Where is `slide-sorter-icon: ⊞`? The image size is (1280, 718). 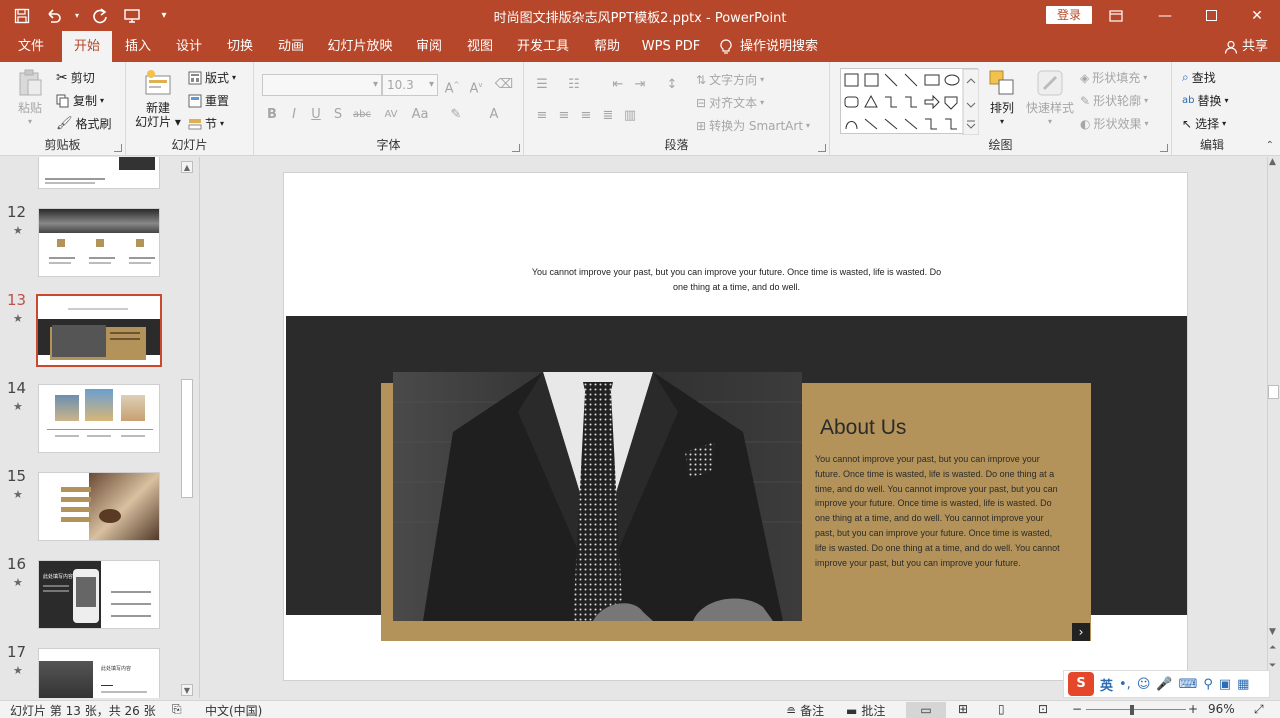
slide-sorter-icon: ⊞ is located at coordinates (963, 709).